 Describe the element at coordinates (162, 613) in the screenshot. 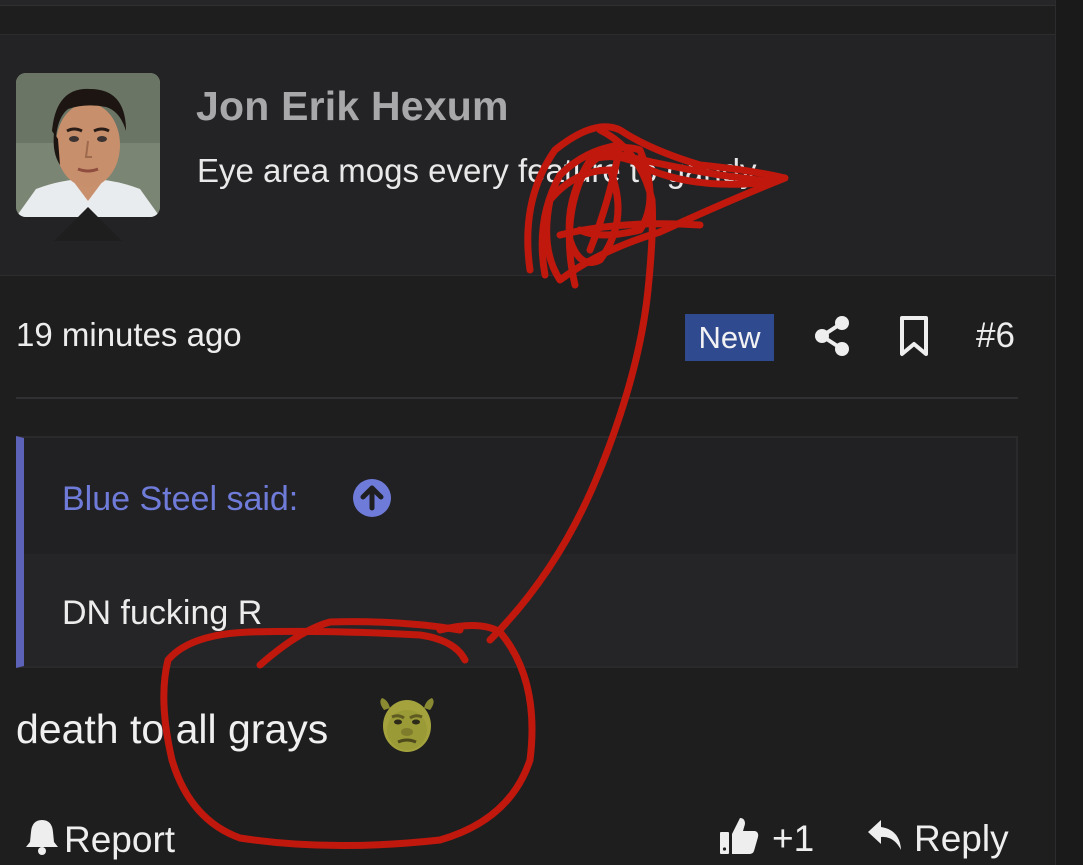

I see `quote-text: DN fucking R` at that location.